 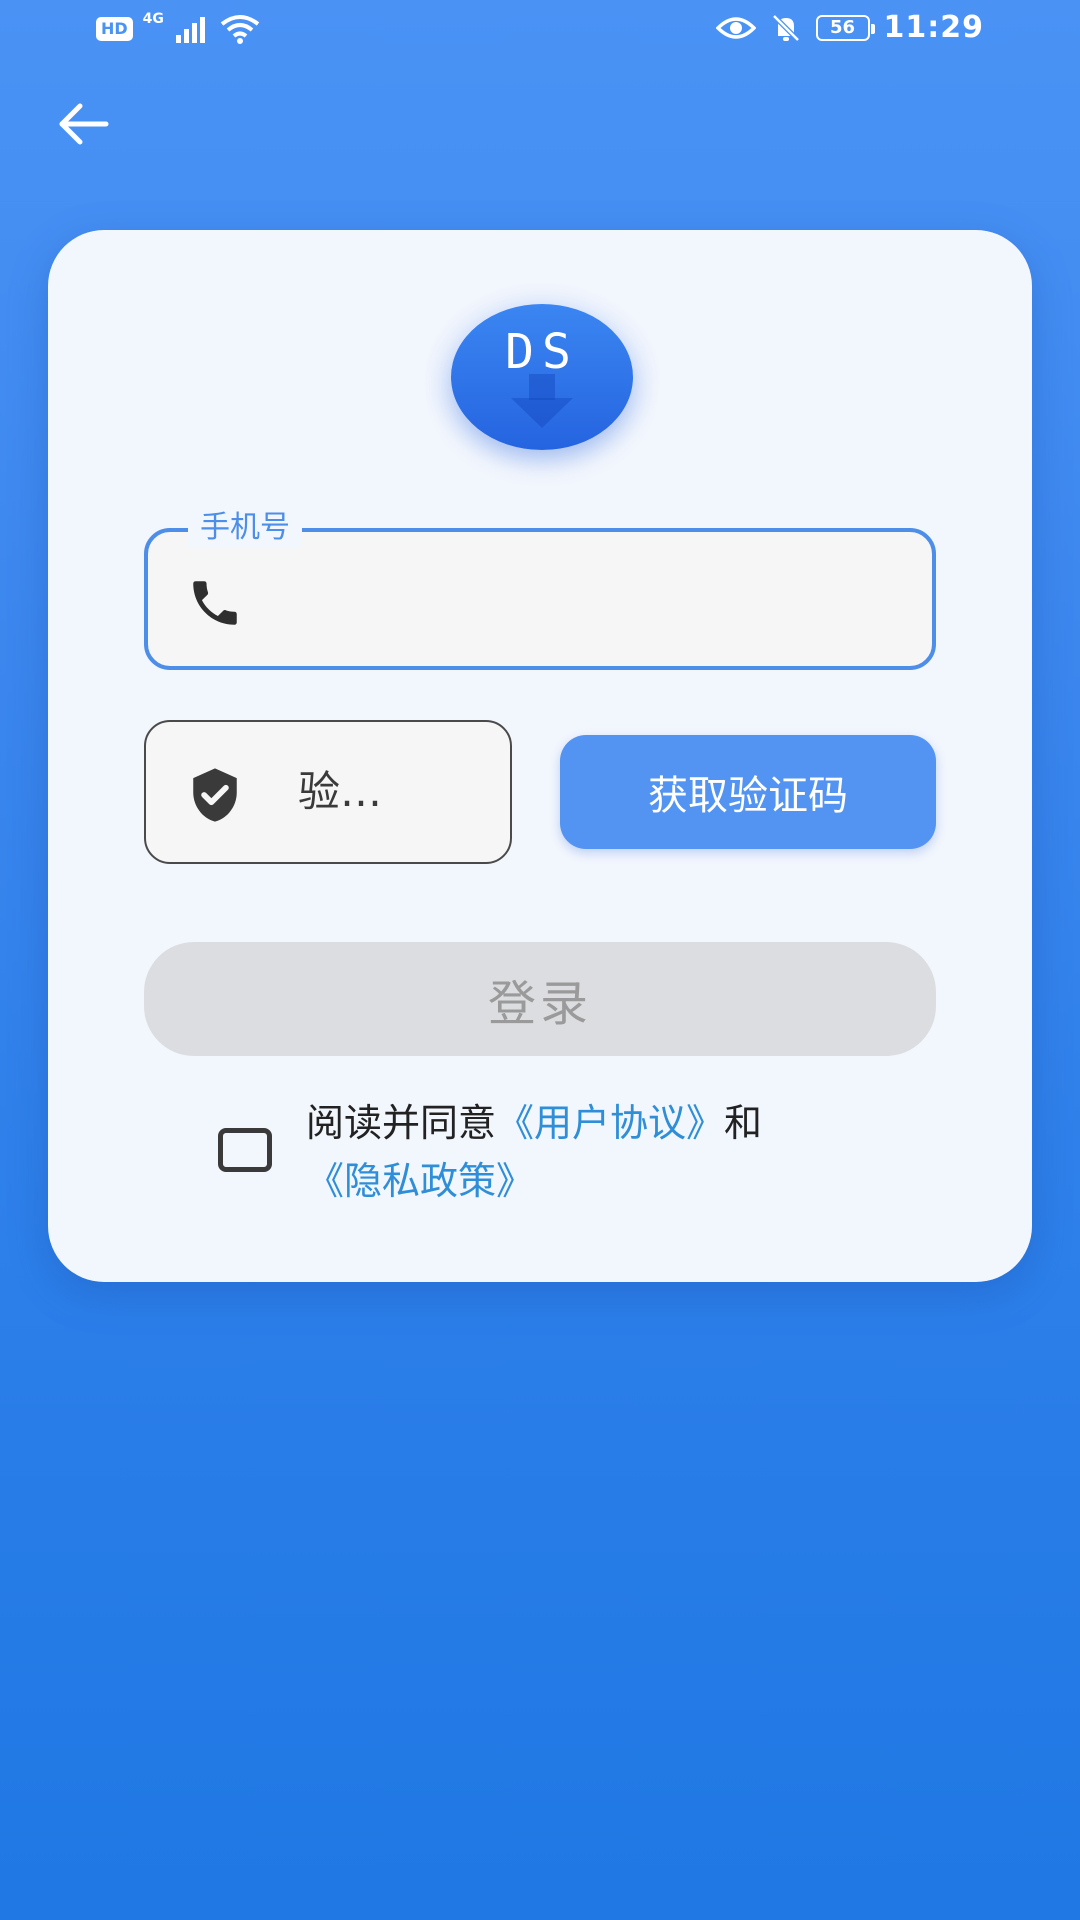 What do you see at coordinates (626, 1152) in the screenshot?
I see `agreement-text: 阅读并同意《用户协议》和《隐私政策》` at bounding box center [626, 1152].